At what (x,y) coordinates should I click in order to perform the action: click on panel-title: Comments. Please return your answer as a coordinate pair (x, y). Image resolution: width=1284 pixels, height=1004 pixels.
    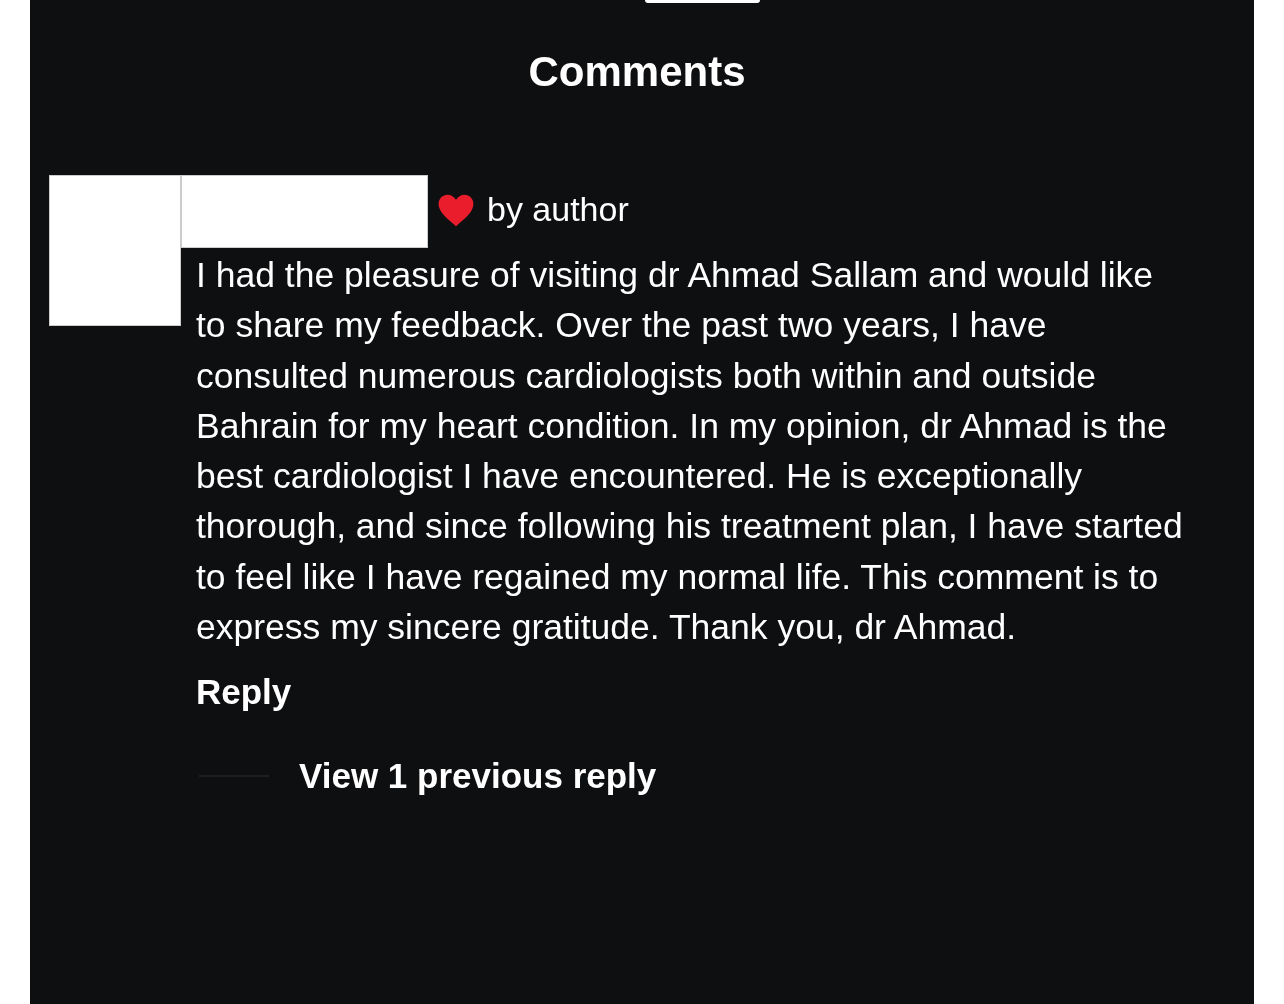
    Looking at the image, I should click on (637, 72).